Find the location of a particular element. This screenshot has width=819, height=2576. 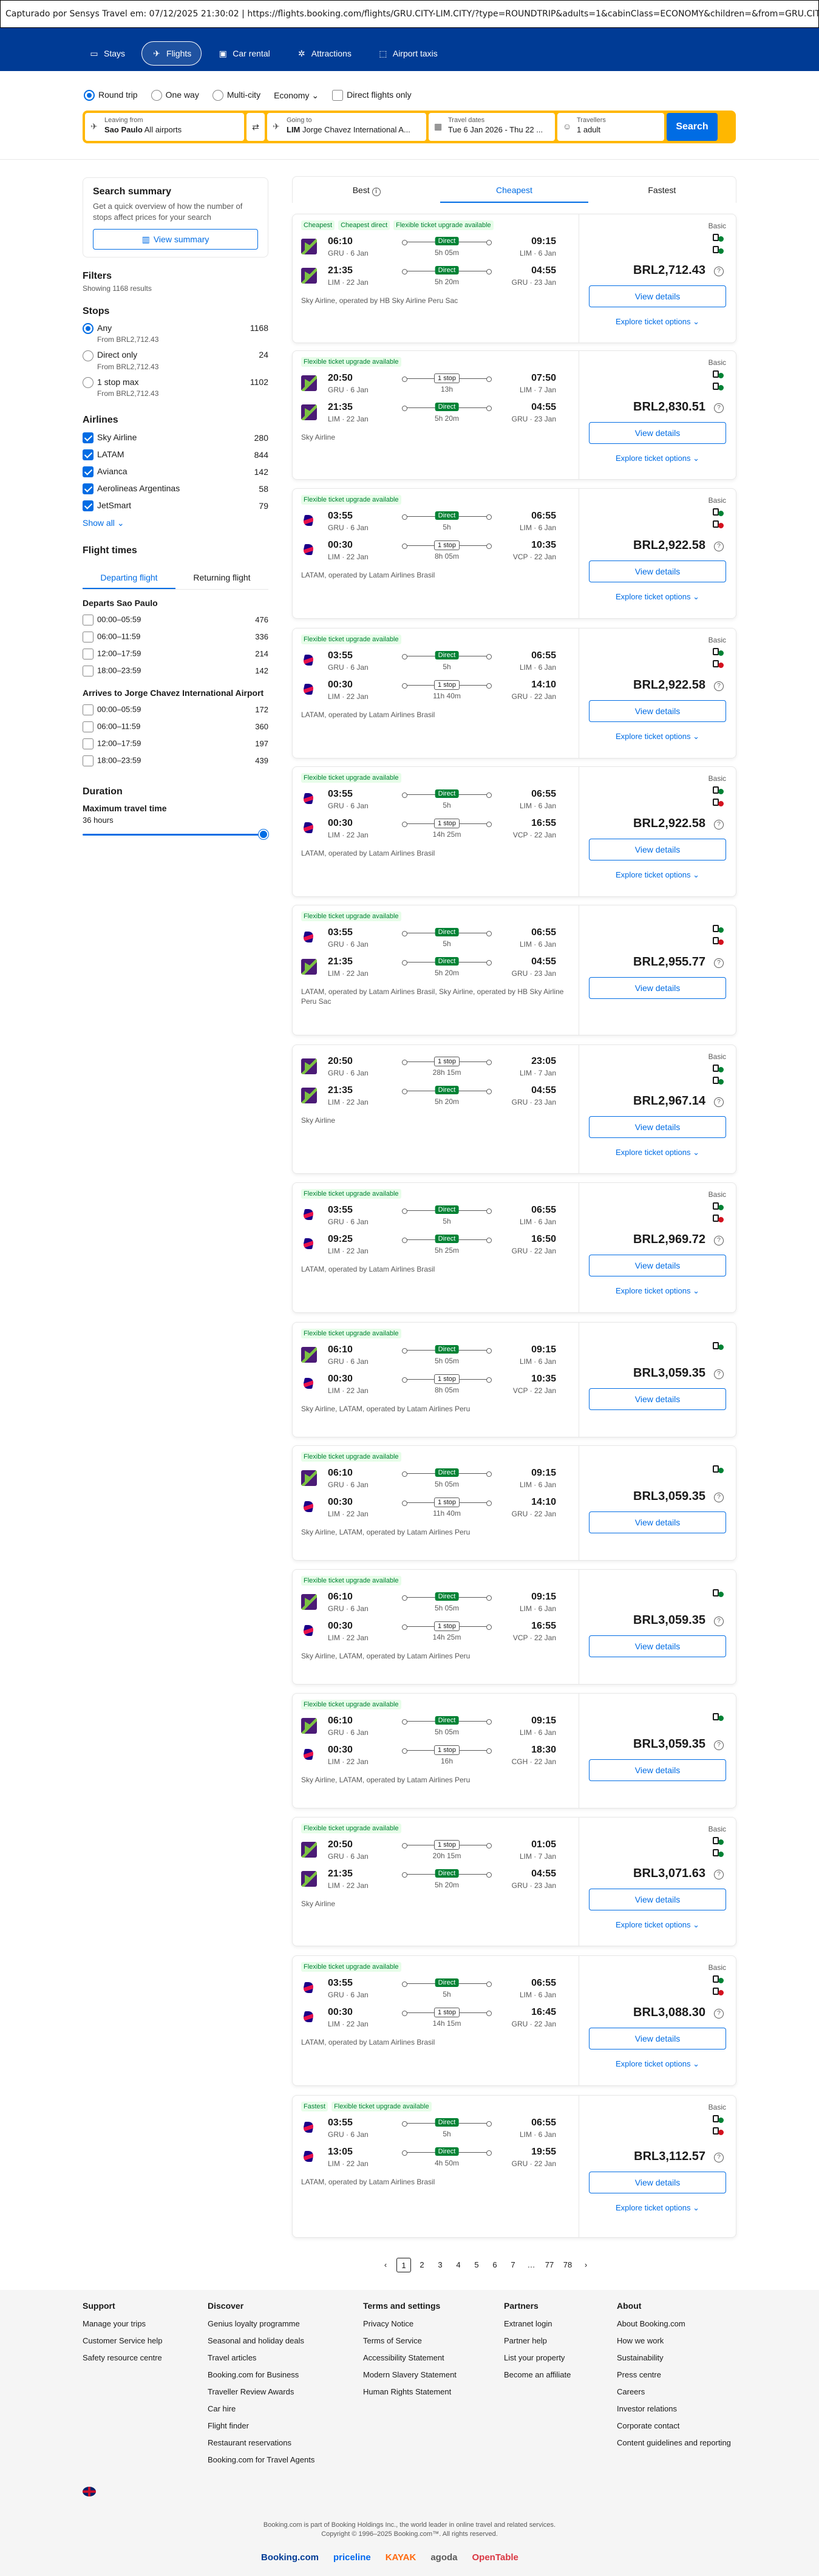

view-summary-button: ▥ View summary is located at coordinates (175, 239).